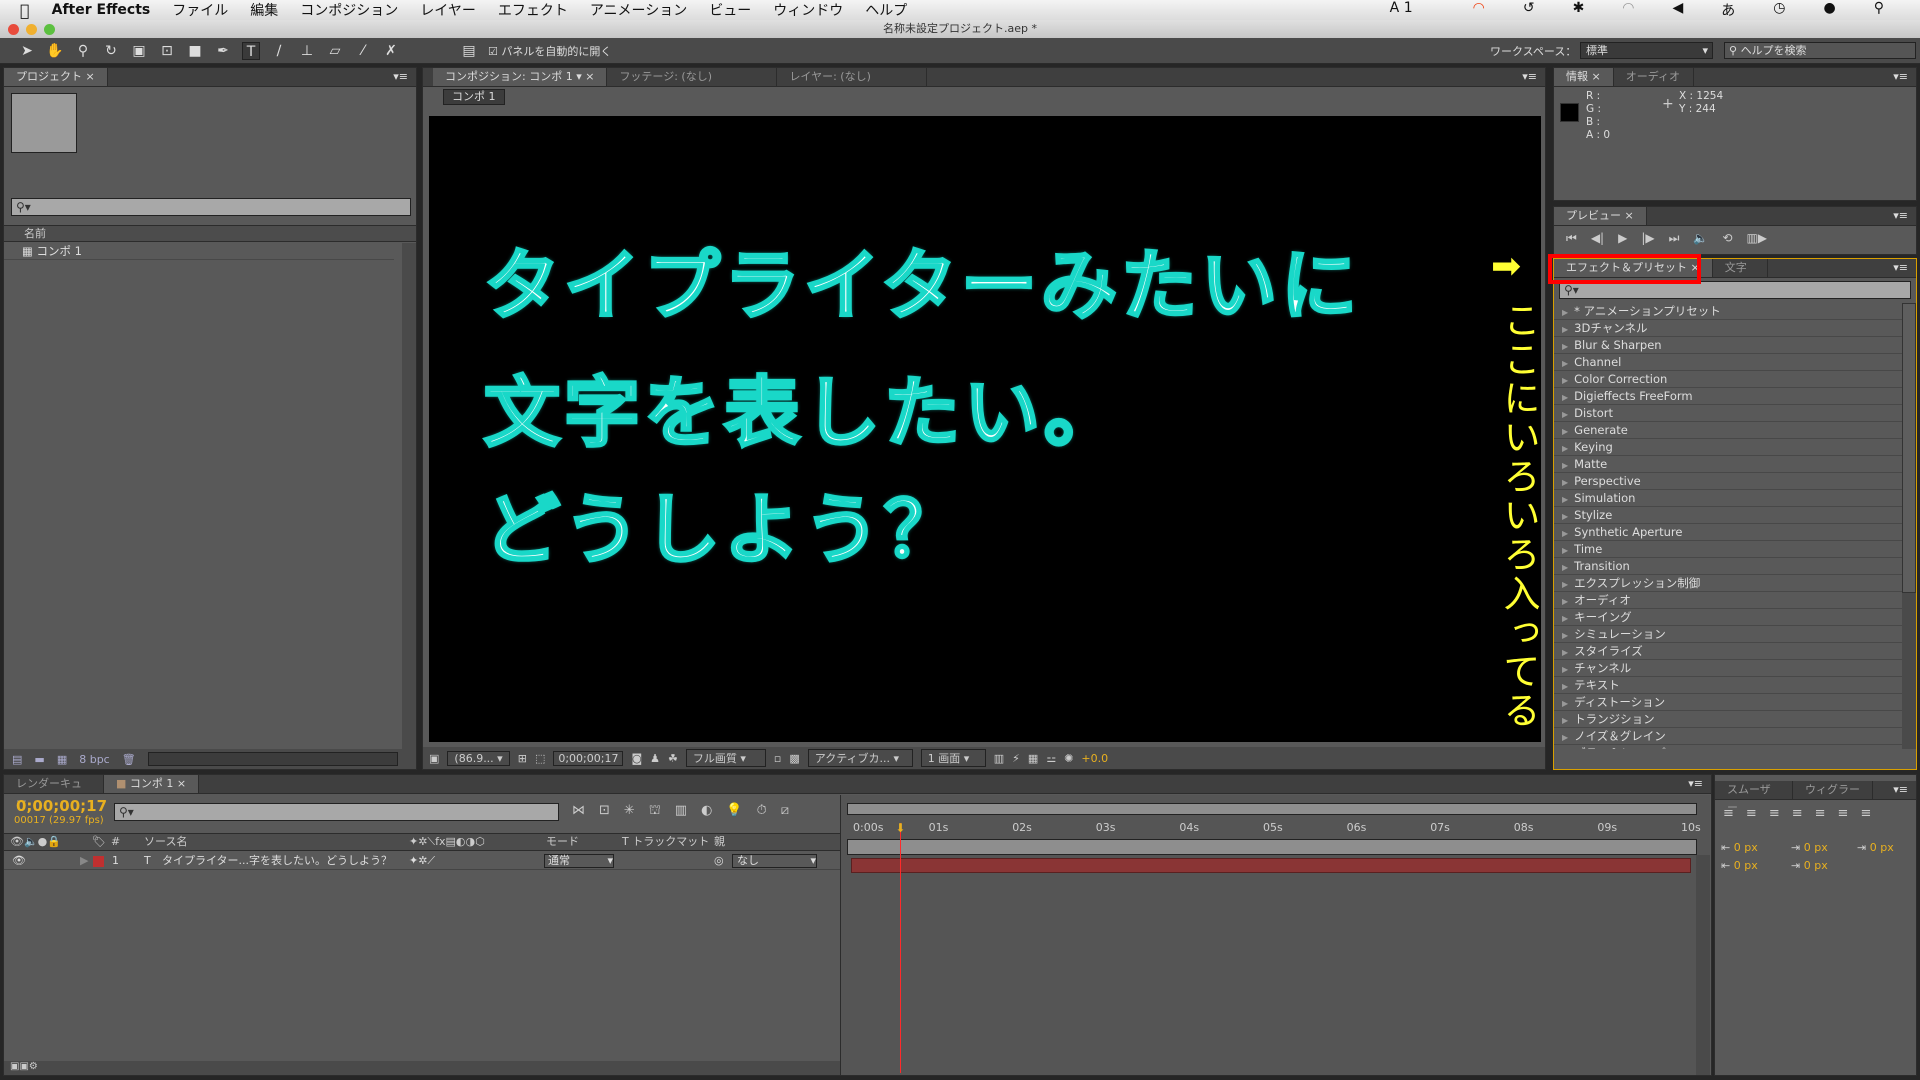  Describe the element at coordinates (24, 1066) in the screenshot. I see `toggle-switches-icon: ▣▣⚙` at that location.